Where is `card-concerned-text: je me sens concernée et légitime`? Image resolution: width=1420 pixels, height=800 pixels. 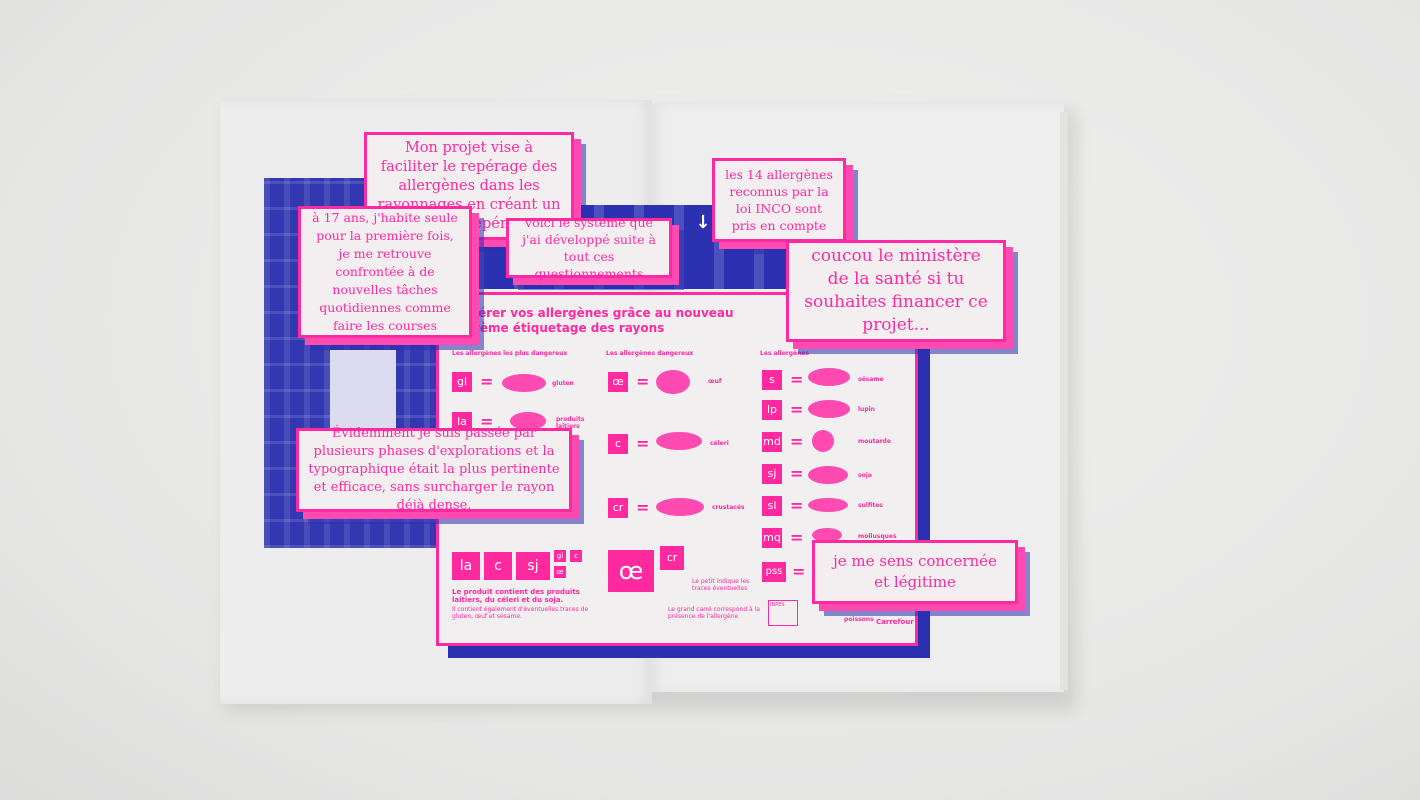 card-concerned-text: je me sens concernée et légitime is located at coordinates (915, 571).